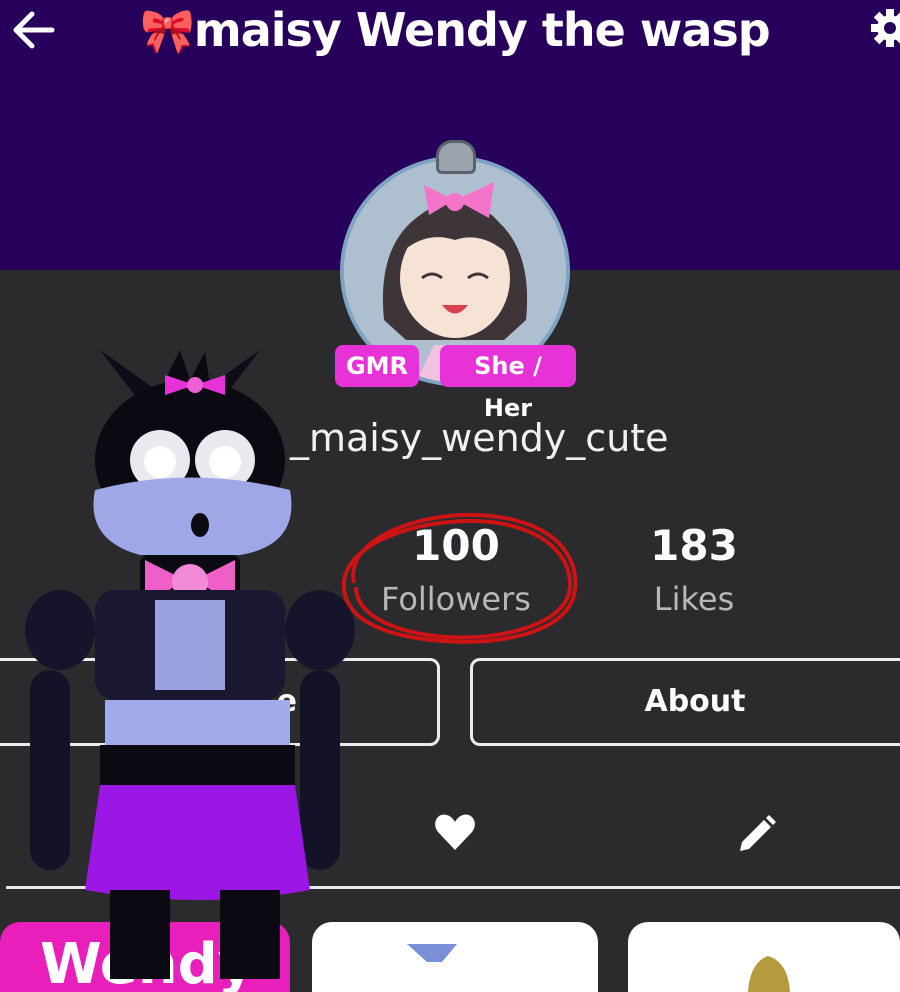 The height and width of the screenshot is (992, 900). Describe the element at coordinates (694, 571) in the screenshot. I see `likes-stat: 183 Likes` at that location.